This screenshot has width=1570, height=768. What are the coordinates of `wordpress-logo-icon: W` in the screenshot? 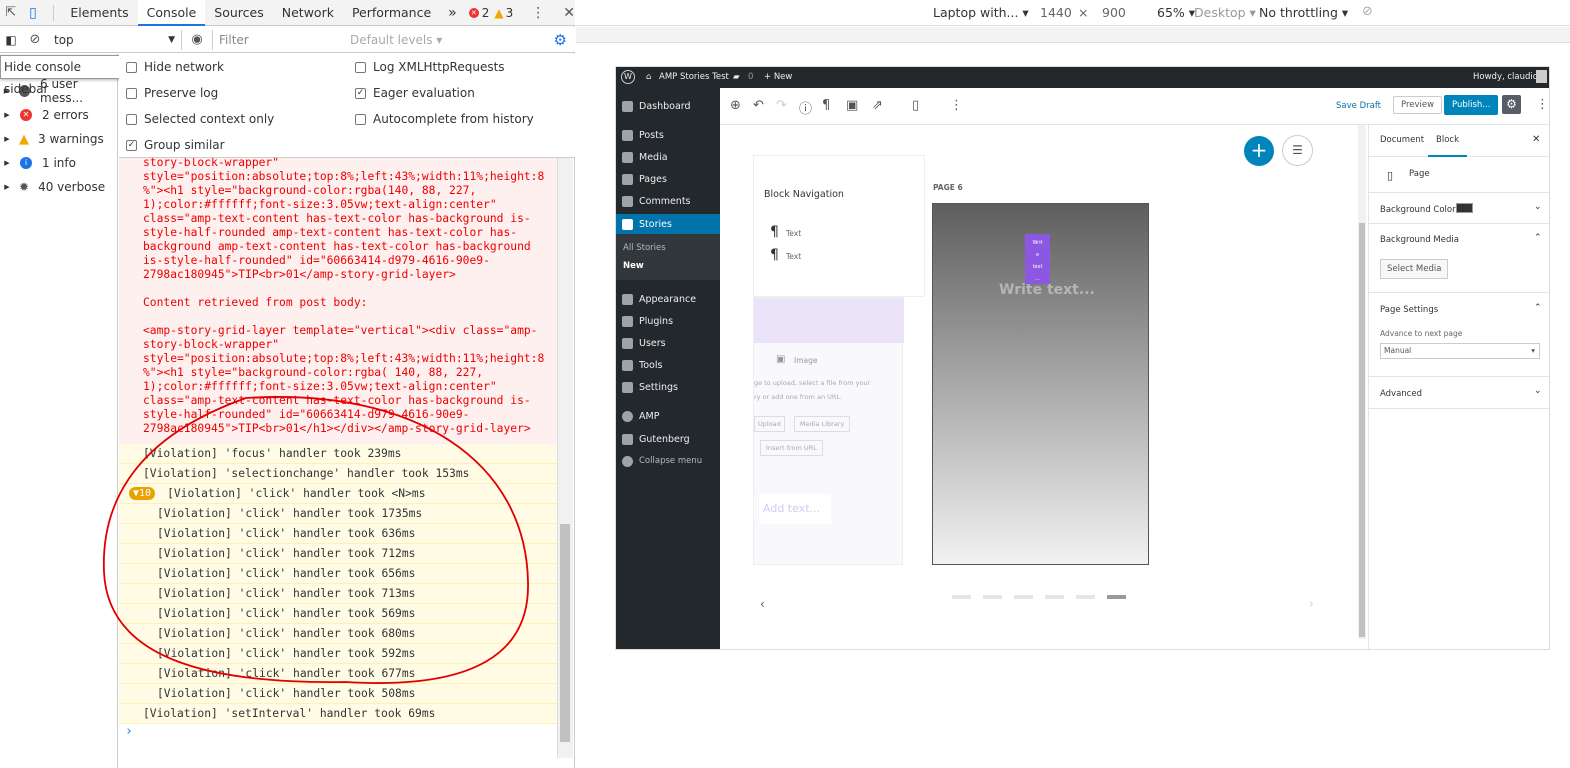 It's located at (628, 77).